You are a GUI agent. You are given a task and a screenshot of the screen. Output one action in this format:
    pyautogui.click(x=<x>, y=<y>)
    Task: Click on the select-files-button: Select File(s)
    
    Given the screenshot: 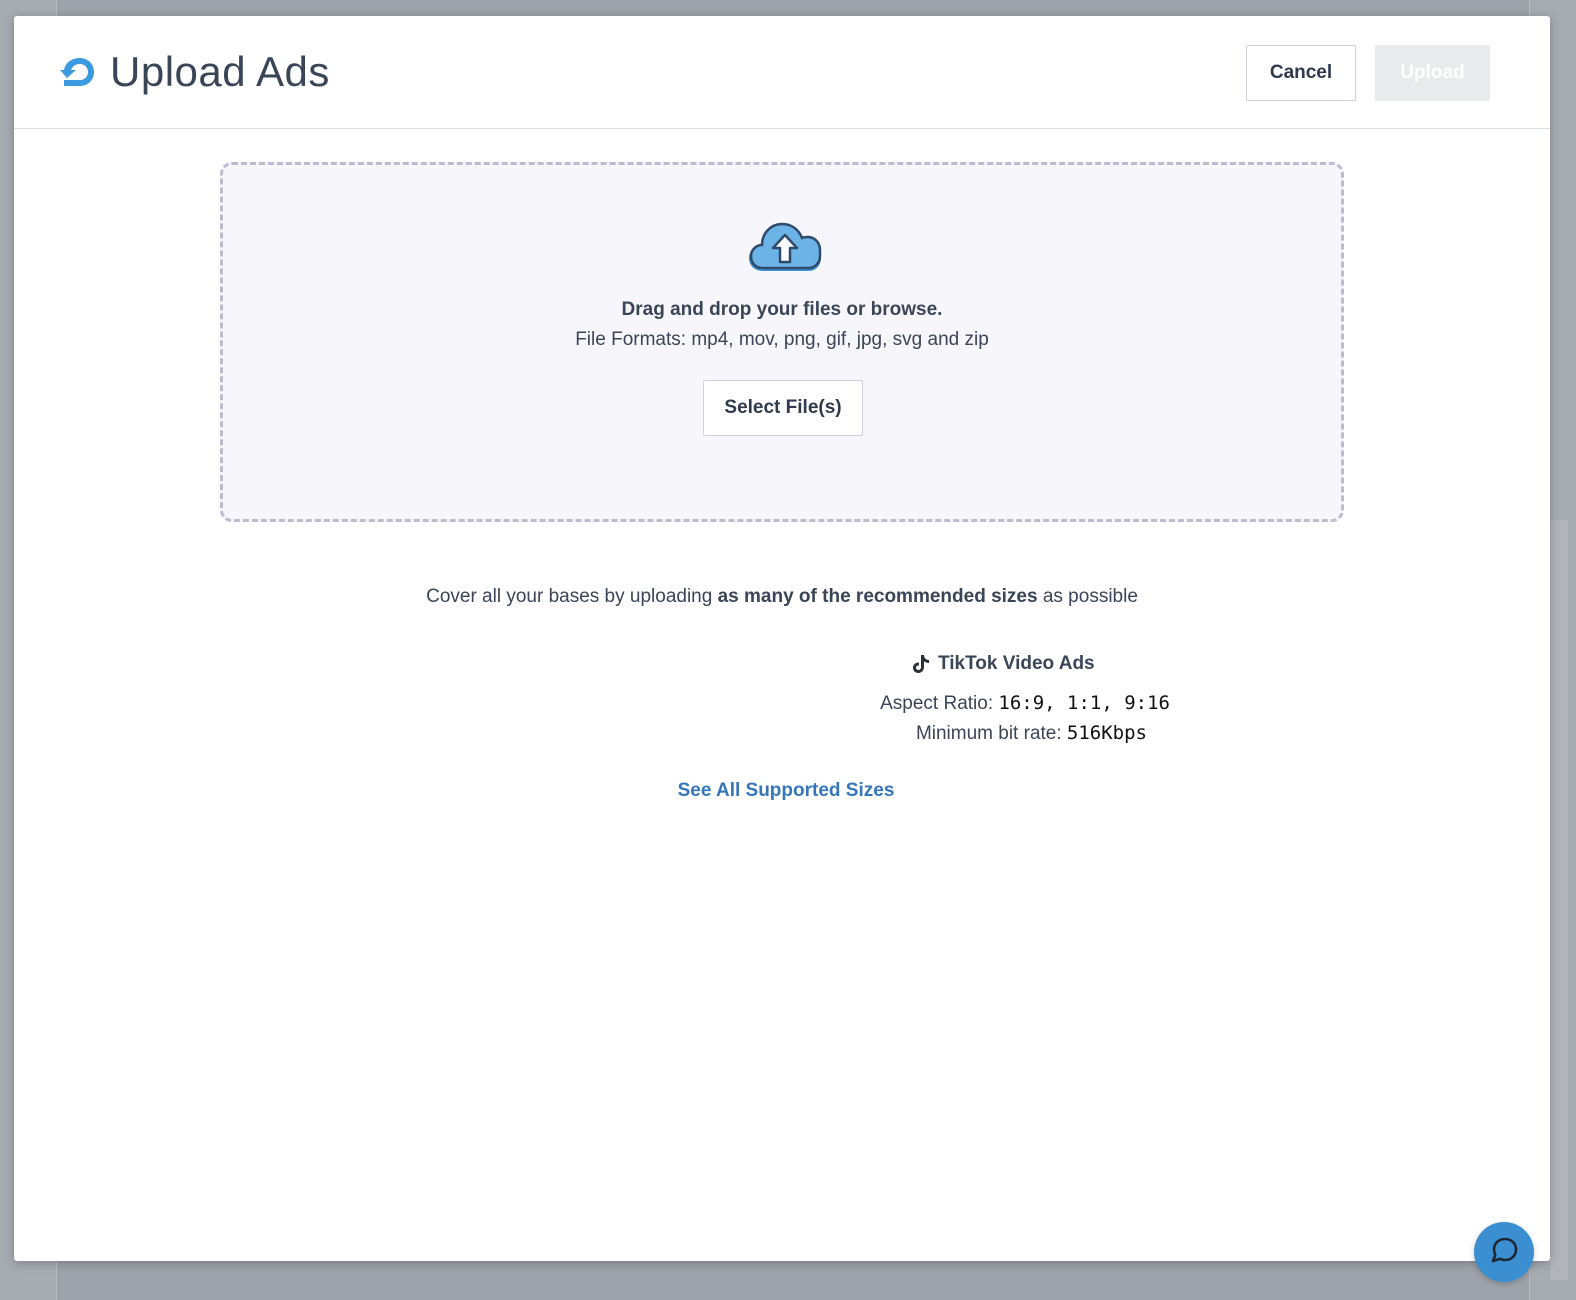 What is the action you would take?
    pyautogui.click(x=783, y=408)
    